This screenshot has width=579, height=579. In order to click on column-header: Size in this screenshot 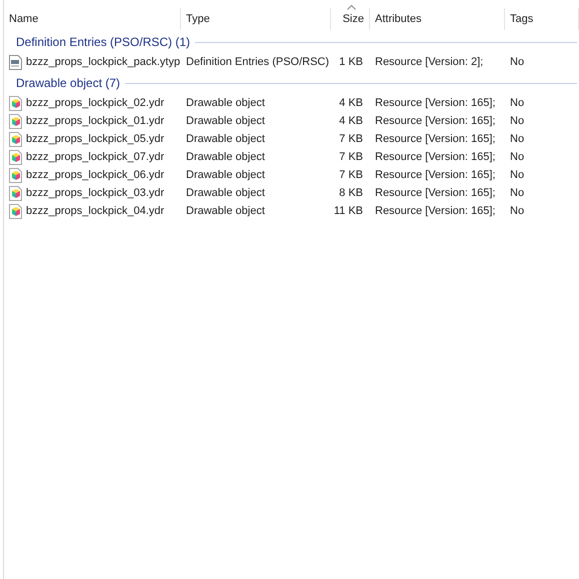, I will do `click(350, 19)`.